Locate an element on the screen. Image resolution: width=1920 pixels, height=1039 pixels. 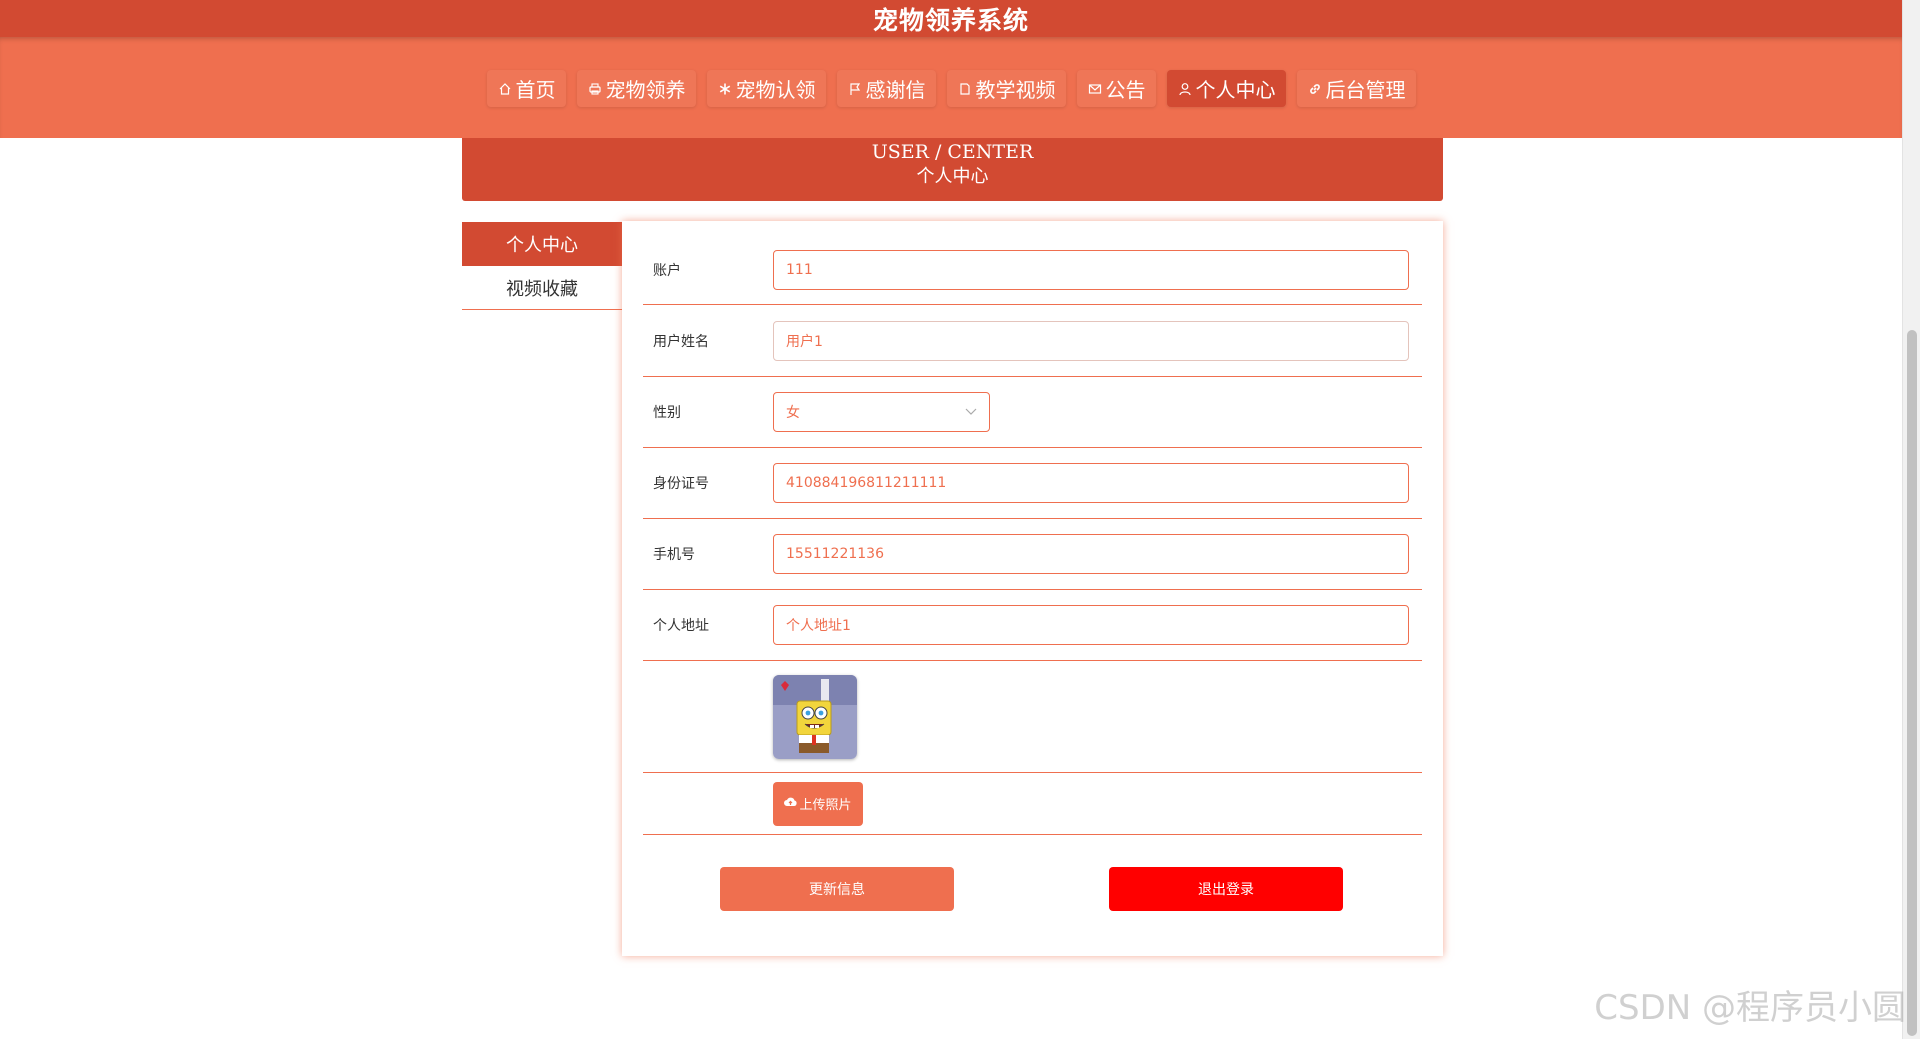
nav-item-label: 后台管理 is located at coordinates (1365, 90).